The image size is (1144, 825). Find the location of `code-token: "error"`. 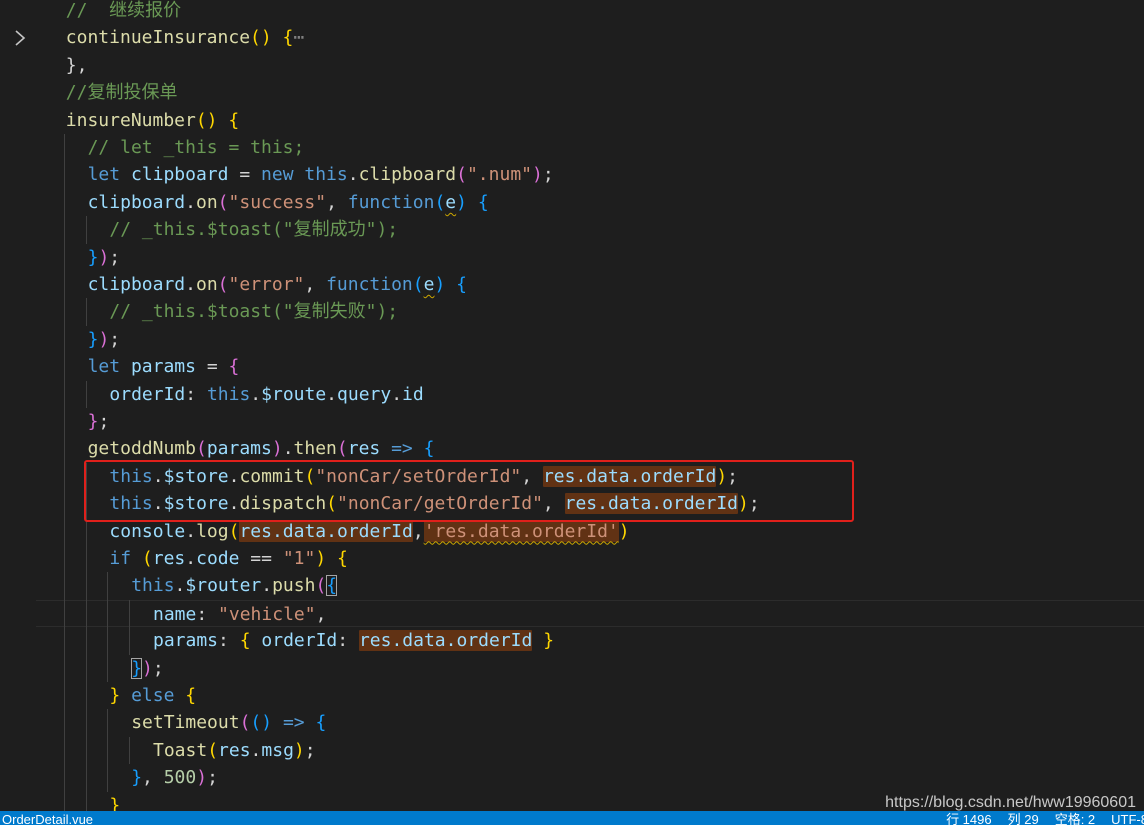

code-token: "error" is located at coordinates (266, 284).